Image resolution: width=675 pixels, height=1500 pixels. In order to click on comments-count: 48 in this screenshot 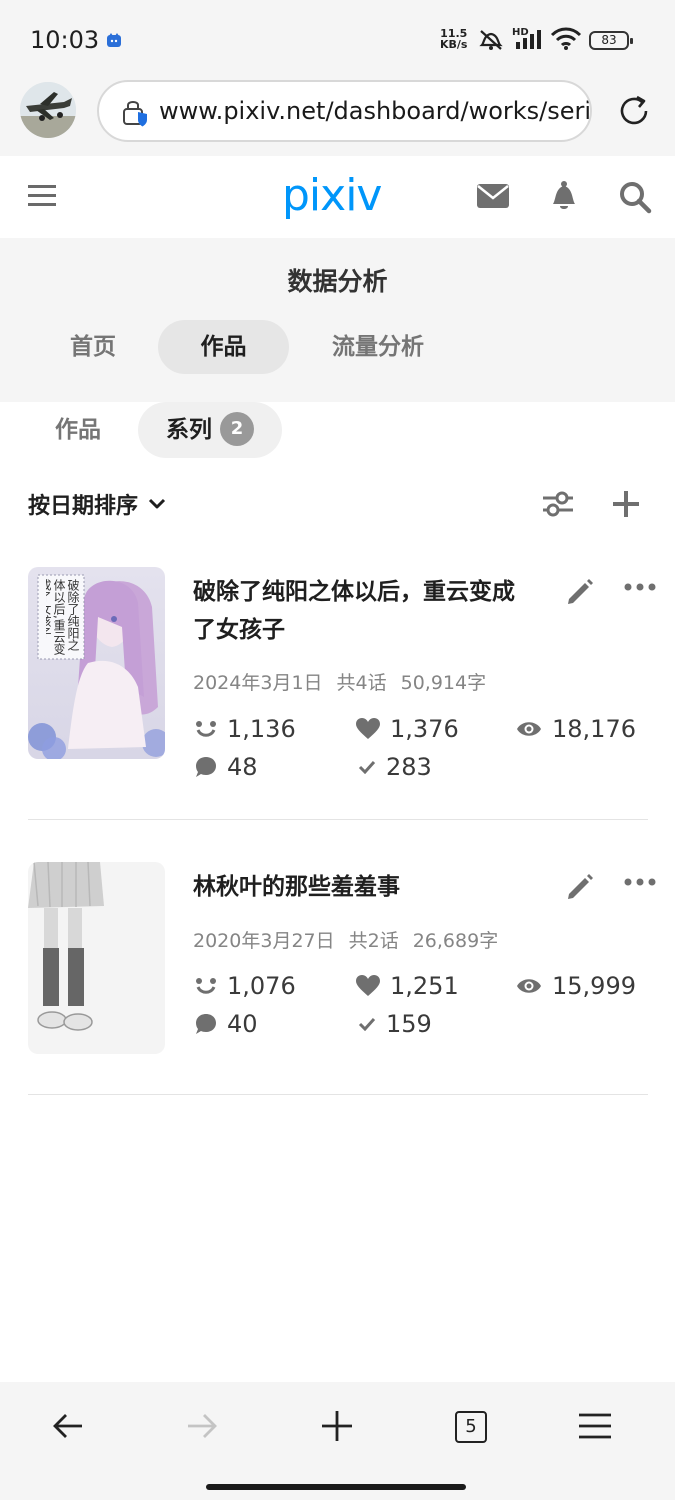, I will do `click(242, 767)`.